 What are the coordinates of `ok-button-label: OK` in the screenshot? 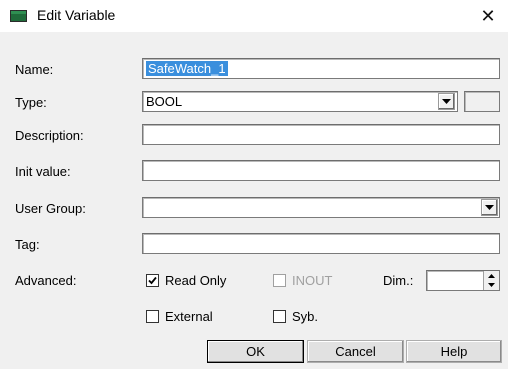 It's located at (255, 351).